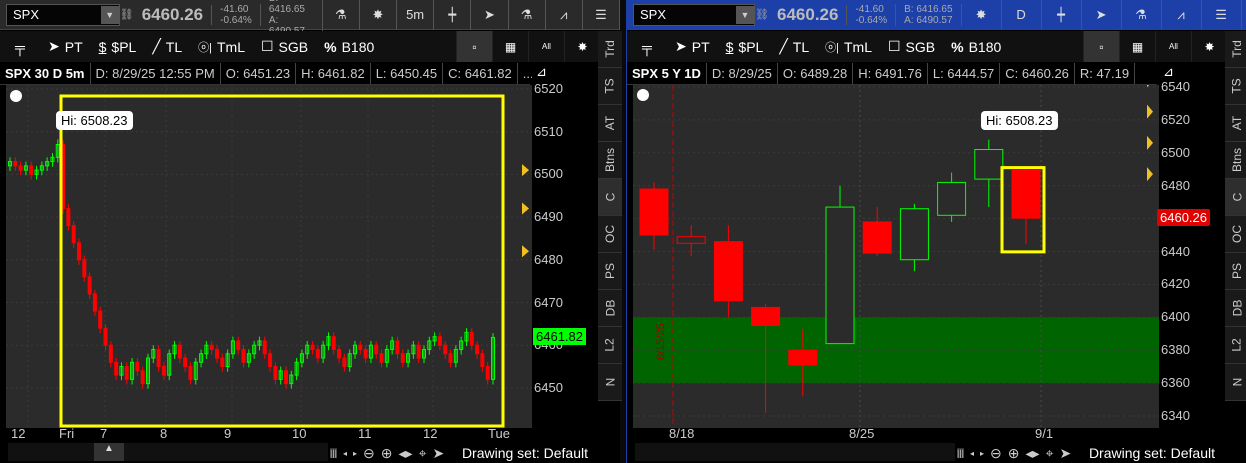  I want to click on expand-icon: ▲, so click(109, 452).